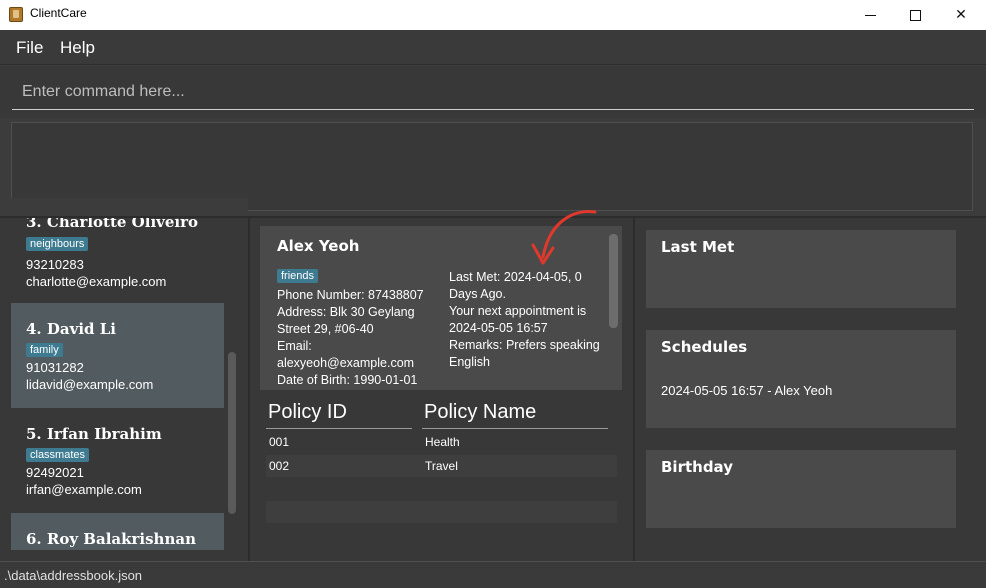  I want to click on detail-last-met-2: Days Ago., so click(477, 294).